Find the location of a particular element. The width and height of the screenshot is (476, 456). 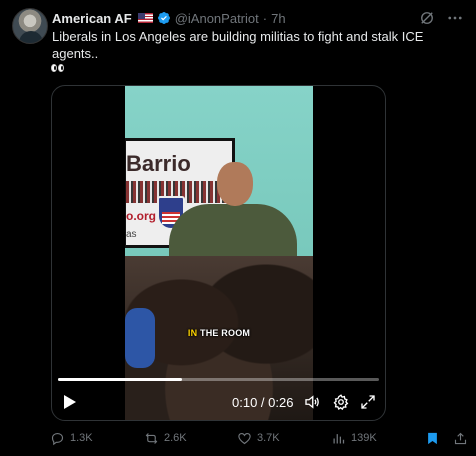

views-count: 139K is located at coordinates (364, 438).